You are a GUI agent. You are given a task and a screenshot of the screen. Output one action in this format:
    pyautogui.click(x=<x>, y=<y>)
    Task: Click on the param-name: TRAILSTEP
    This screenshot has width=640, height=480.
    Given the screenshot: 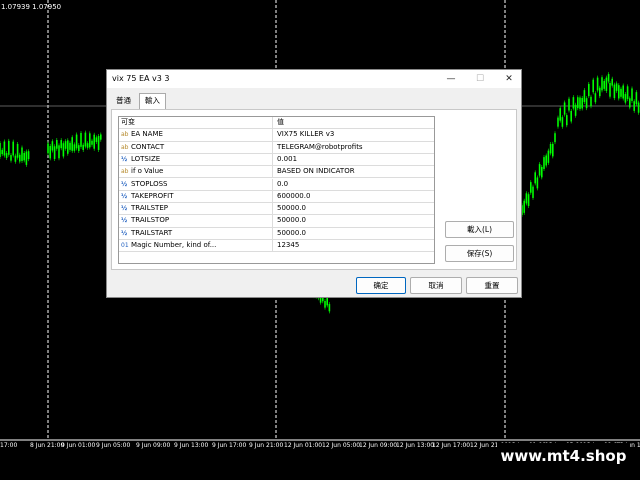 What is the action you would take?
    pyautogui.click(x=149, y=208)
    